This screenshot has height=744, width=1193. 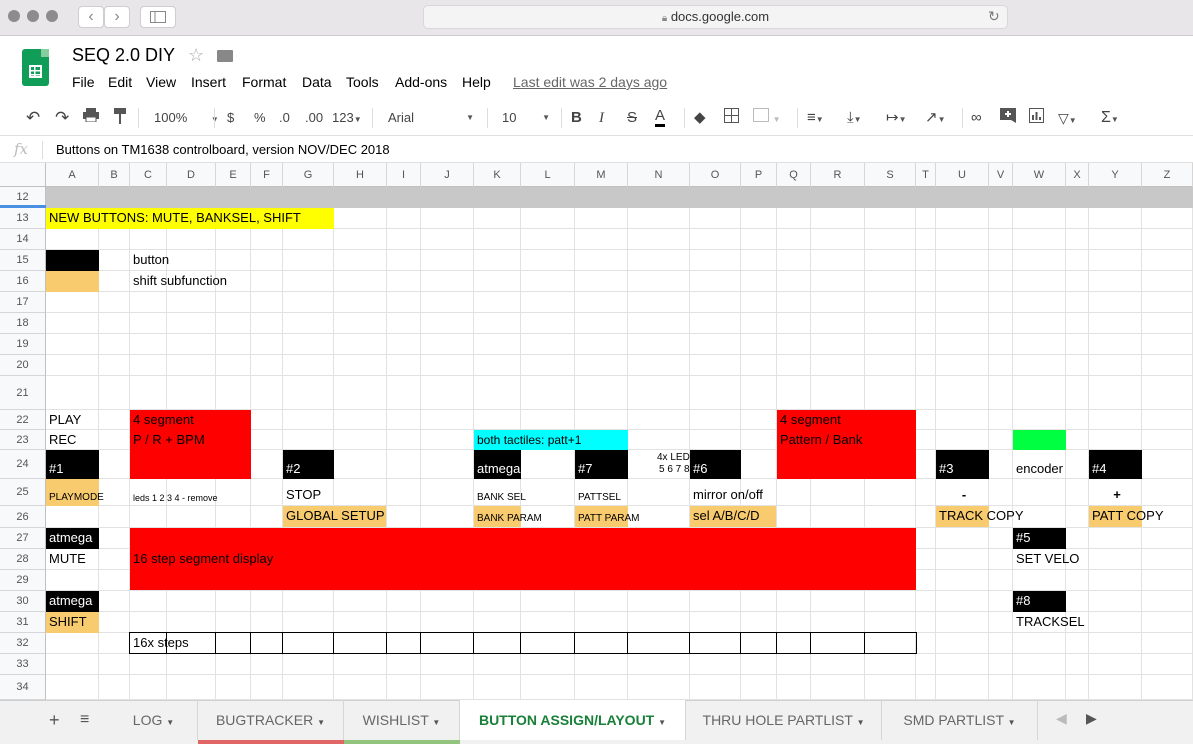 What do you see at coordinates (23, 440) in the screenshot?
I see `row-header-23: 23` at bounding box center [23, 440].